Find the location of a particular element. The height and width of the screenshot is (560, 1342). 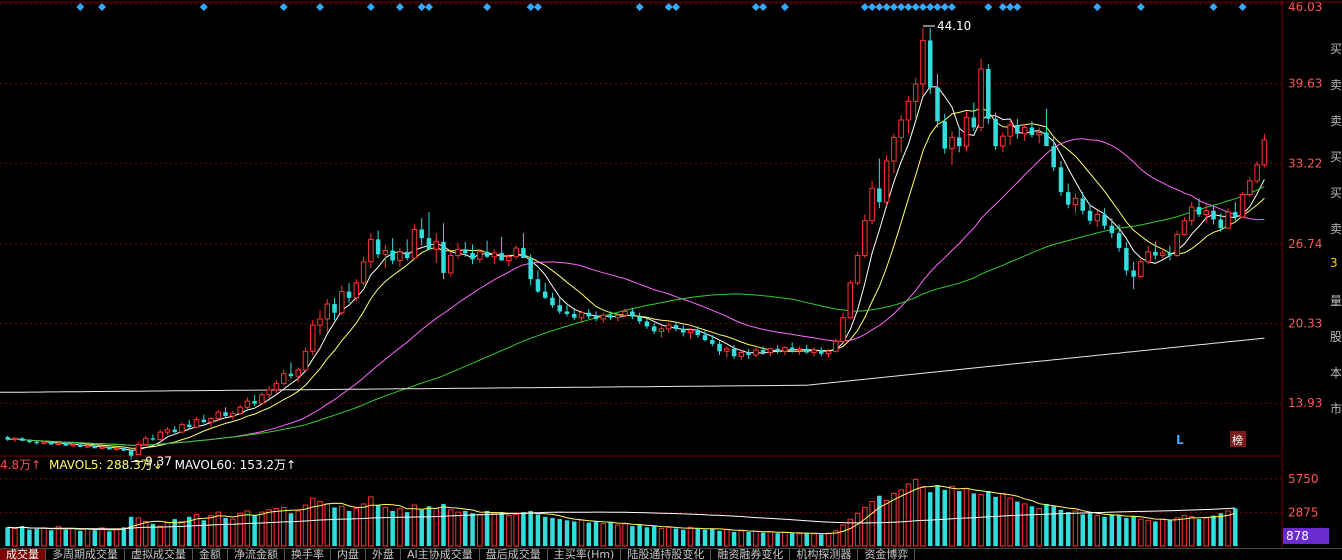

indicator-tab: 虚拟成交量 is located at coordinates (159, 554).